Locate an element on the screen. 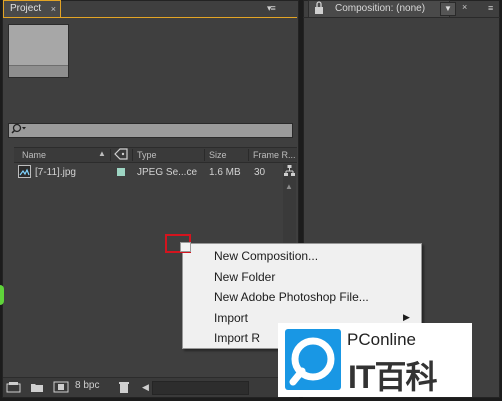 The width and height of the screenshot is (502, 401). trash-icon is located at coordinates (124, 389).